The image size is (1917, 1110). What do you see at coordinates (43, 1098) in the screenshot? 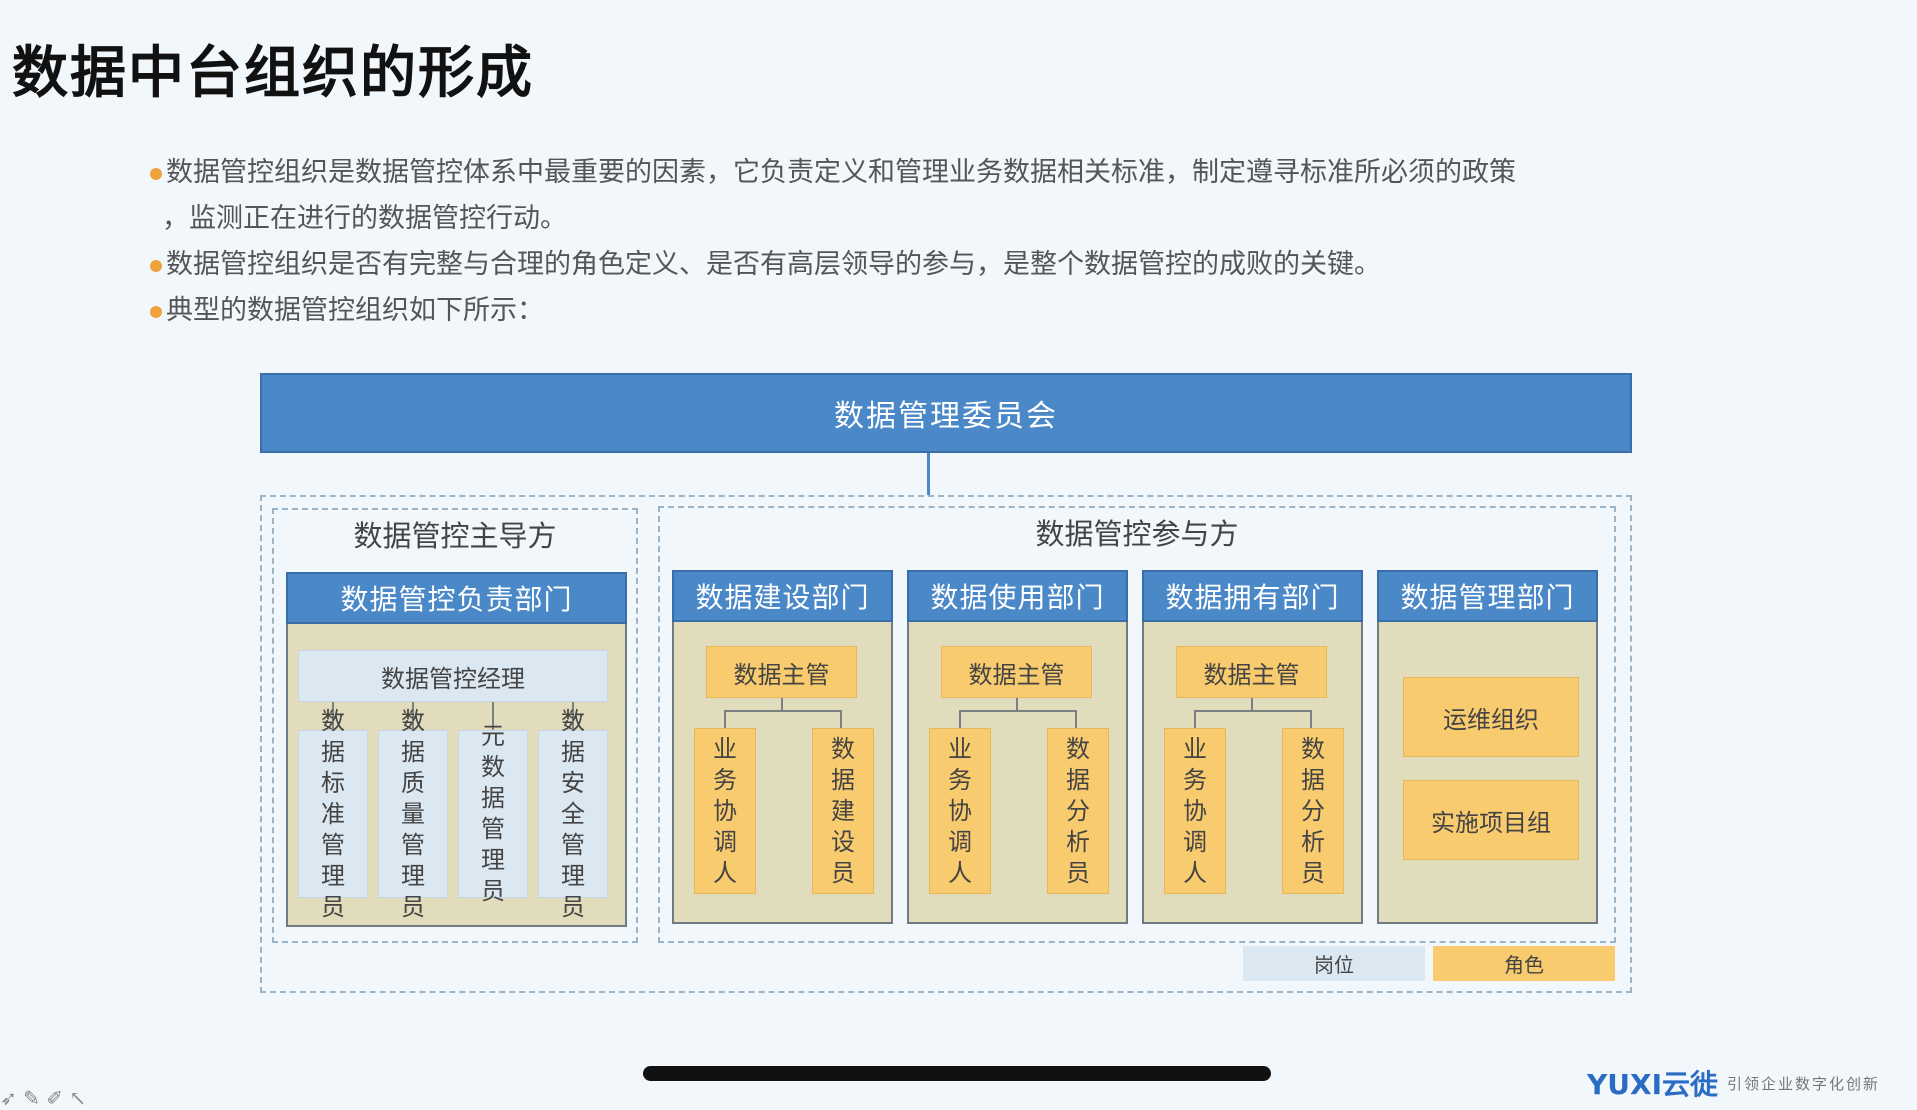
I see `annotation-tools-icon: ➶ ✎ ✐ ↖` at bounding box center [43, 1098].